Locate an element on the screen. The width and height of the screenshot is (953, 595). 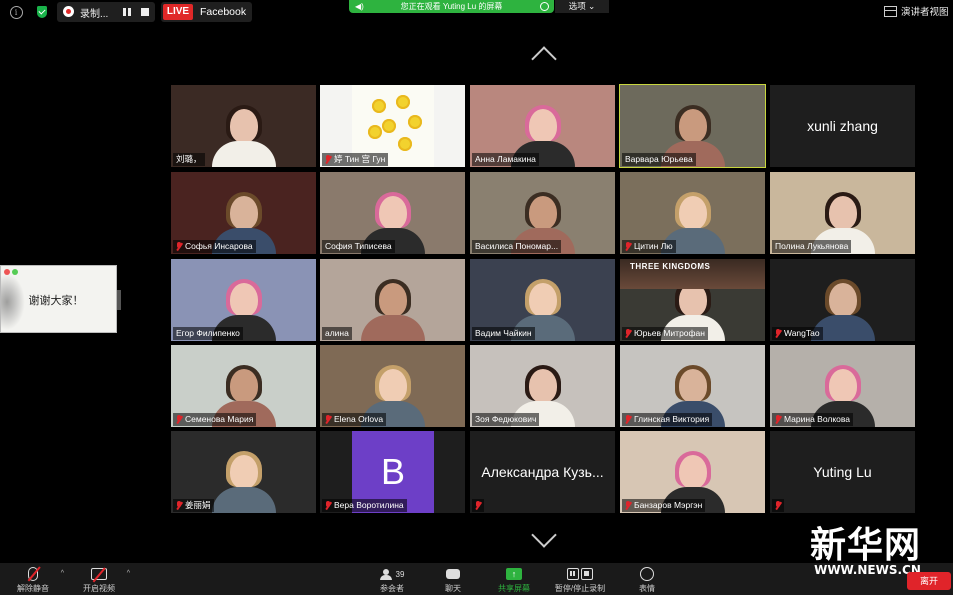
participant-tile: Варвара Юрьева is located at coordinates (692, 126).